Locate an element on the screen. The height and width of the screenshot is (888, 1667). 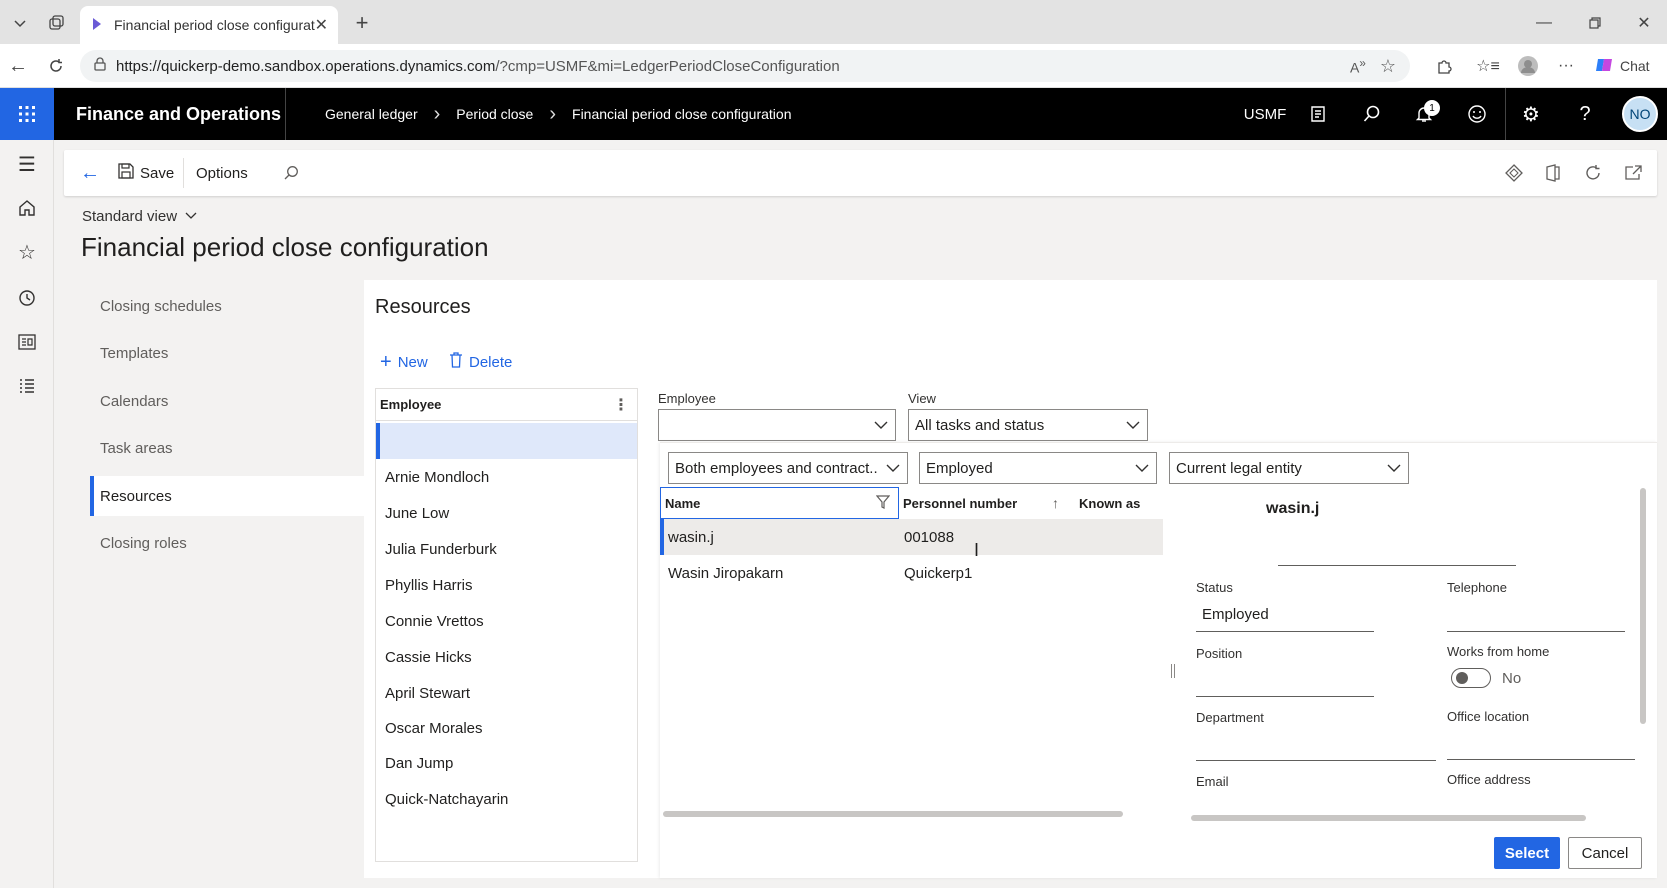
breadcrumb-period-close: Period close is located at coordinates (494, 114).